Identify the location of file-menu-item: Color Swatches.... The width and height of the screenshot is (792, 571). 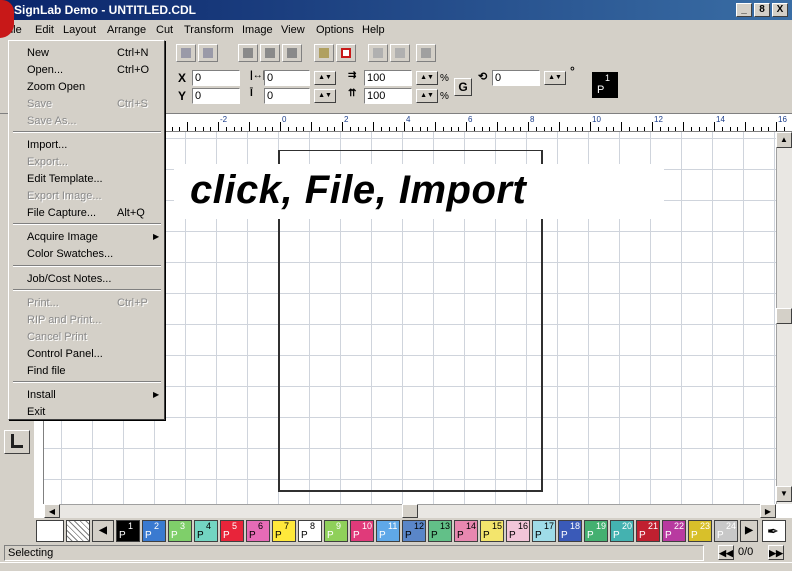
(94, 254).